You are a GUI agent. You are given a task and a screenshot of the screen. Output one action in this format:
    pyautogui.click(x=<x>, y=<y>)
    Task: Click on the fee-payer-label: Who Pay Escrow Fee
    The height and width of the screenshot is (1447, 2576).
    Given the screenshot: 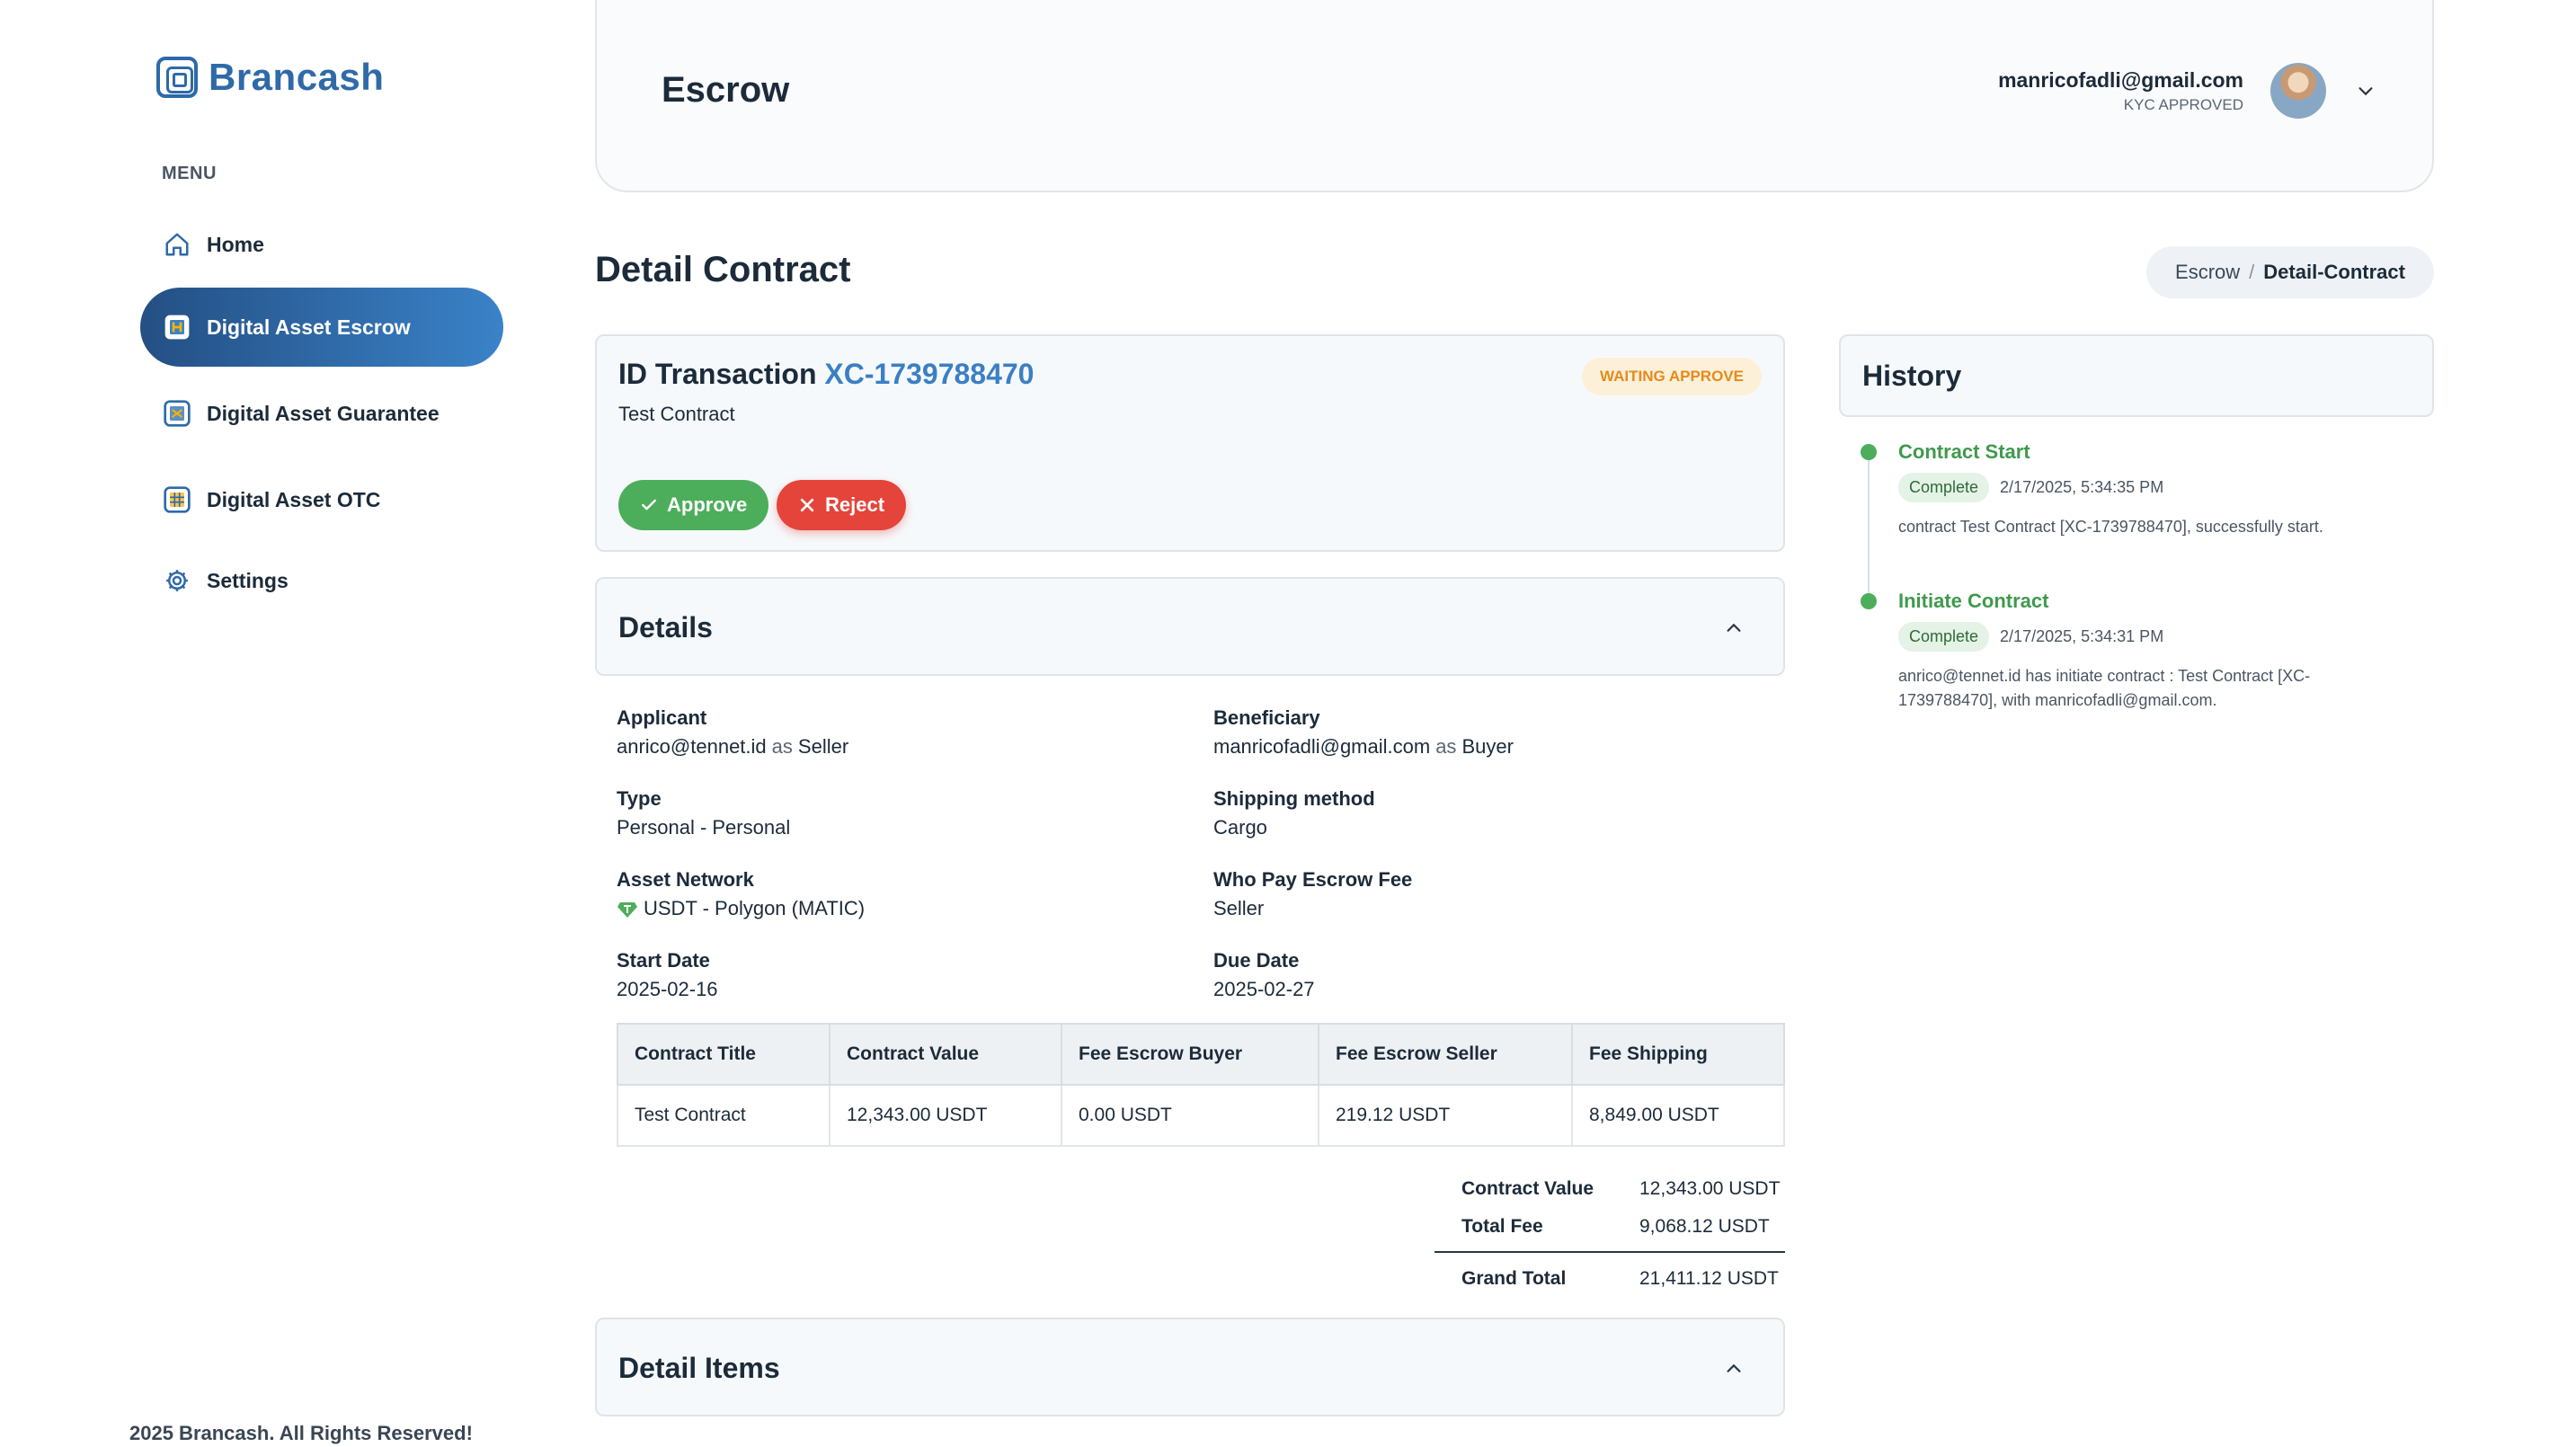 What is the action you would take?
    pyautogui.click(x=1313, y=879)
    